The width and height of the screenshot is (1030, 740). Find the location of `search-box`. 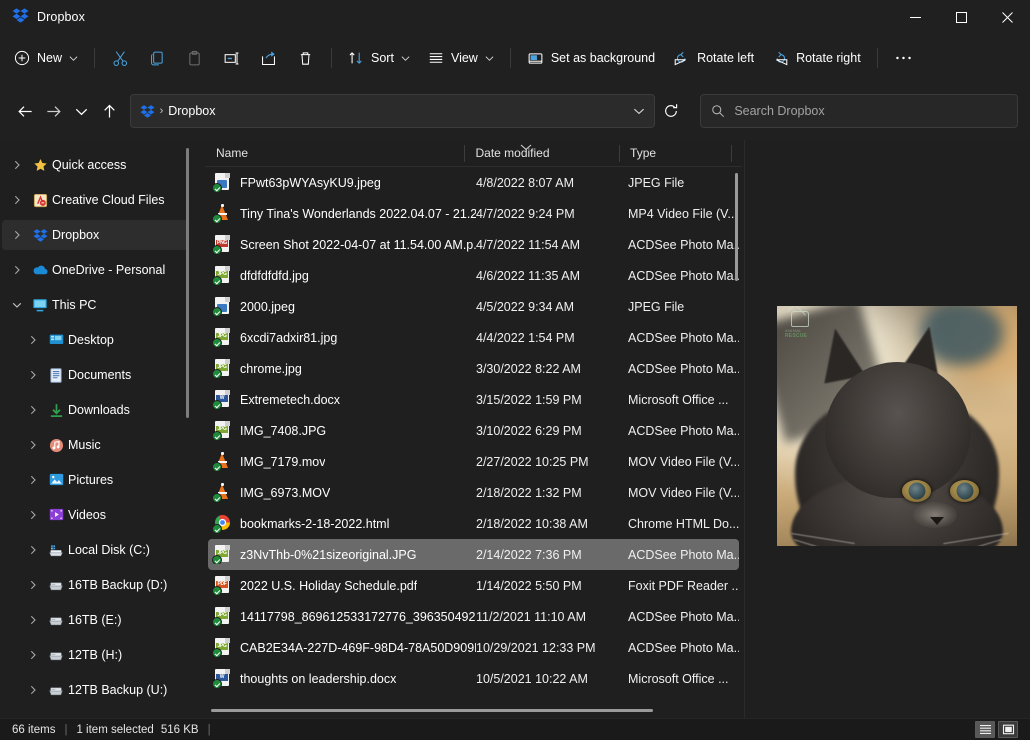

search-box is located at coordinates (859, 111).